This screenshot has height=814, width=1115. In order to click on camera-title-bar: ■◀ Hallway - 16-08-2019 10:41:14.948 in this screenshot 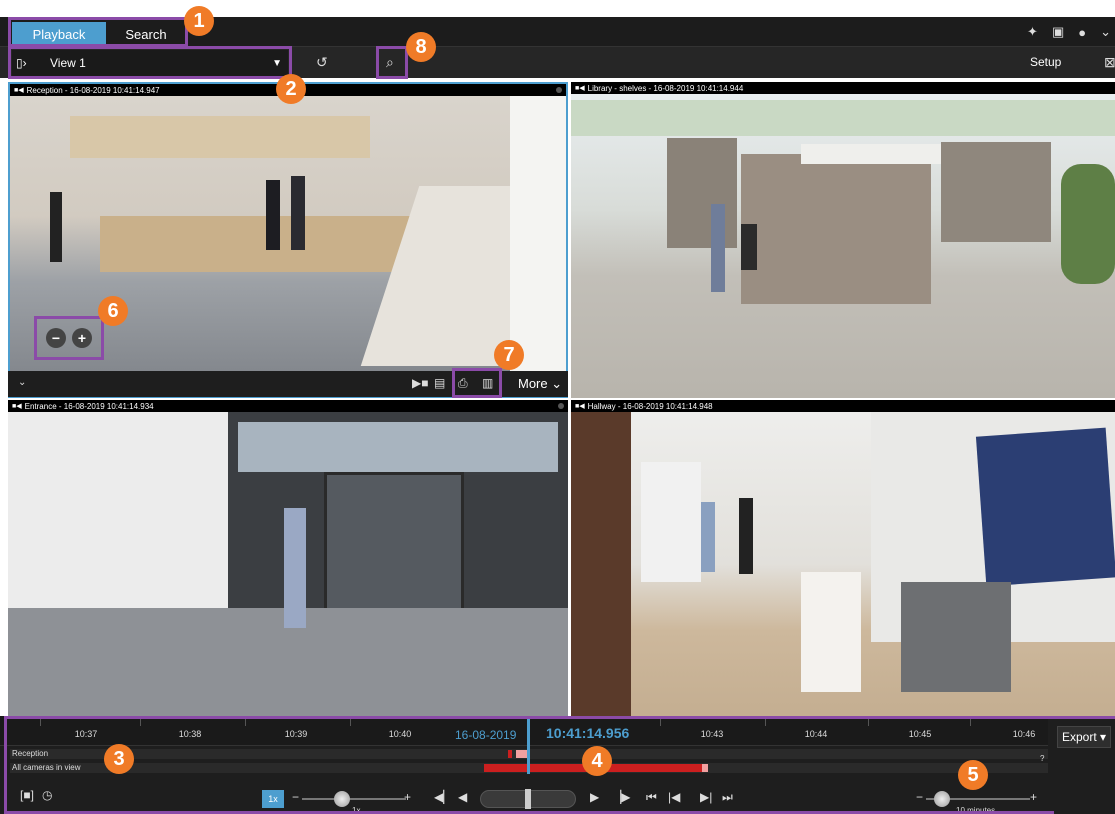, I will do `click(843, 406)`.